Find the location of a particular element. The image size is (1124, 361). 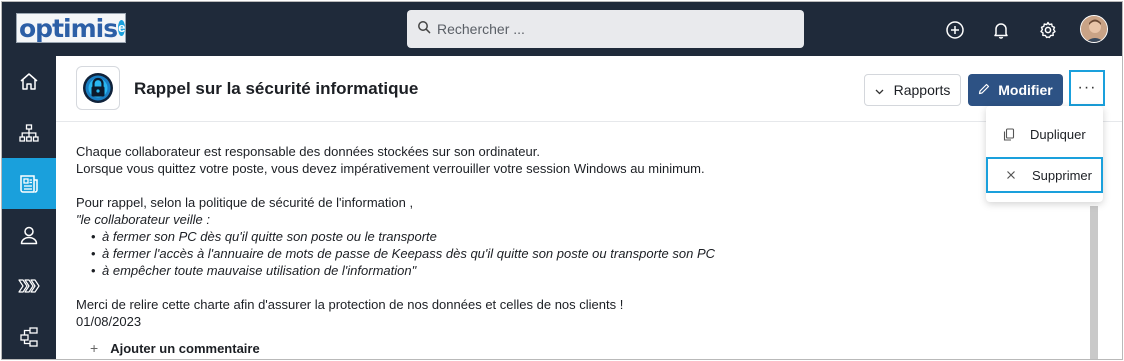

top-bar: optimis e is located at coordinates (562, 29).